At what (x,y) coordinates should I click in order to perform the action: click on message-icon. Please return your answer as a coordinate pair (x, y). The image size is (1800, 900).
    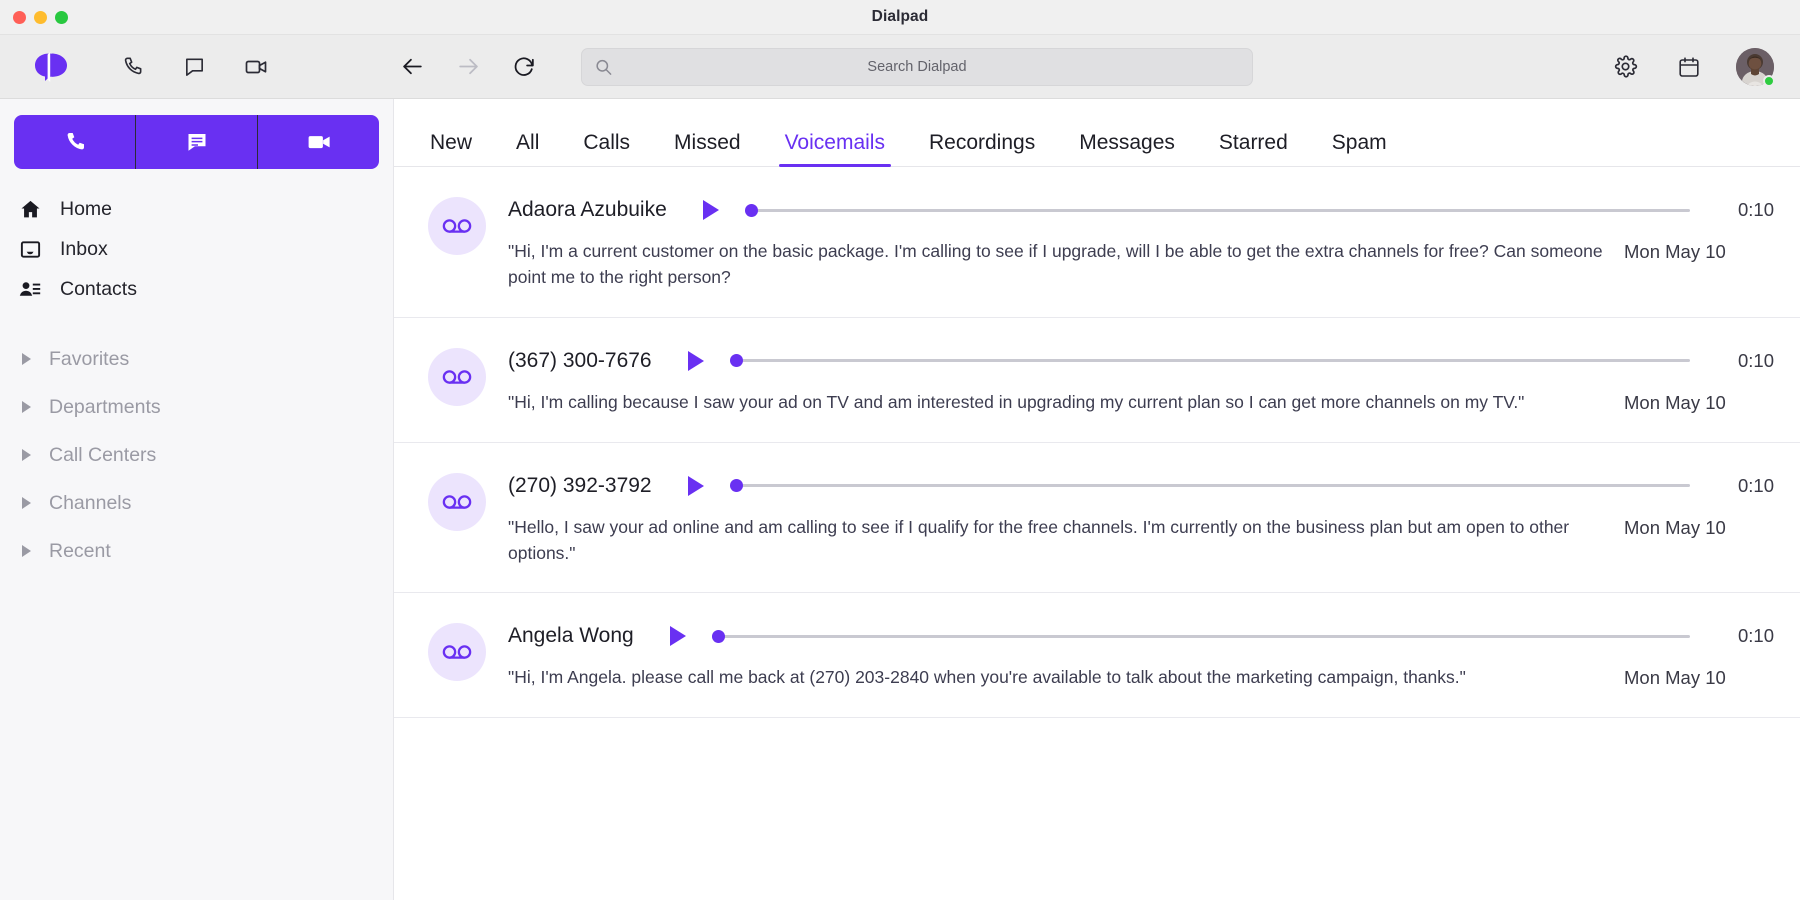
    Looking at the image, I should click on (194, 67).